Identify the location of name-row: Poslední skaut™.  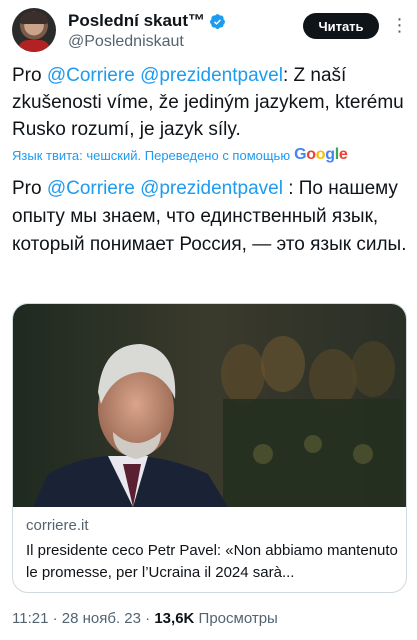
(147, 21).